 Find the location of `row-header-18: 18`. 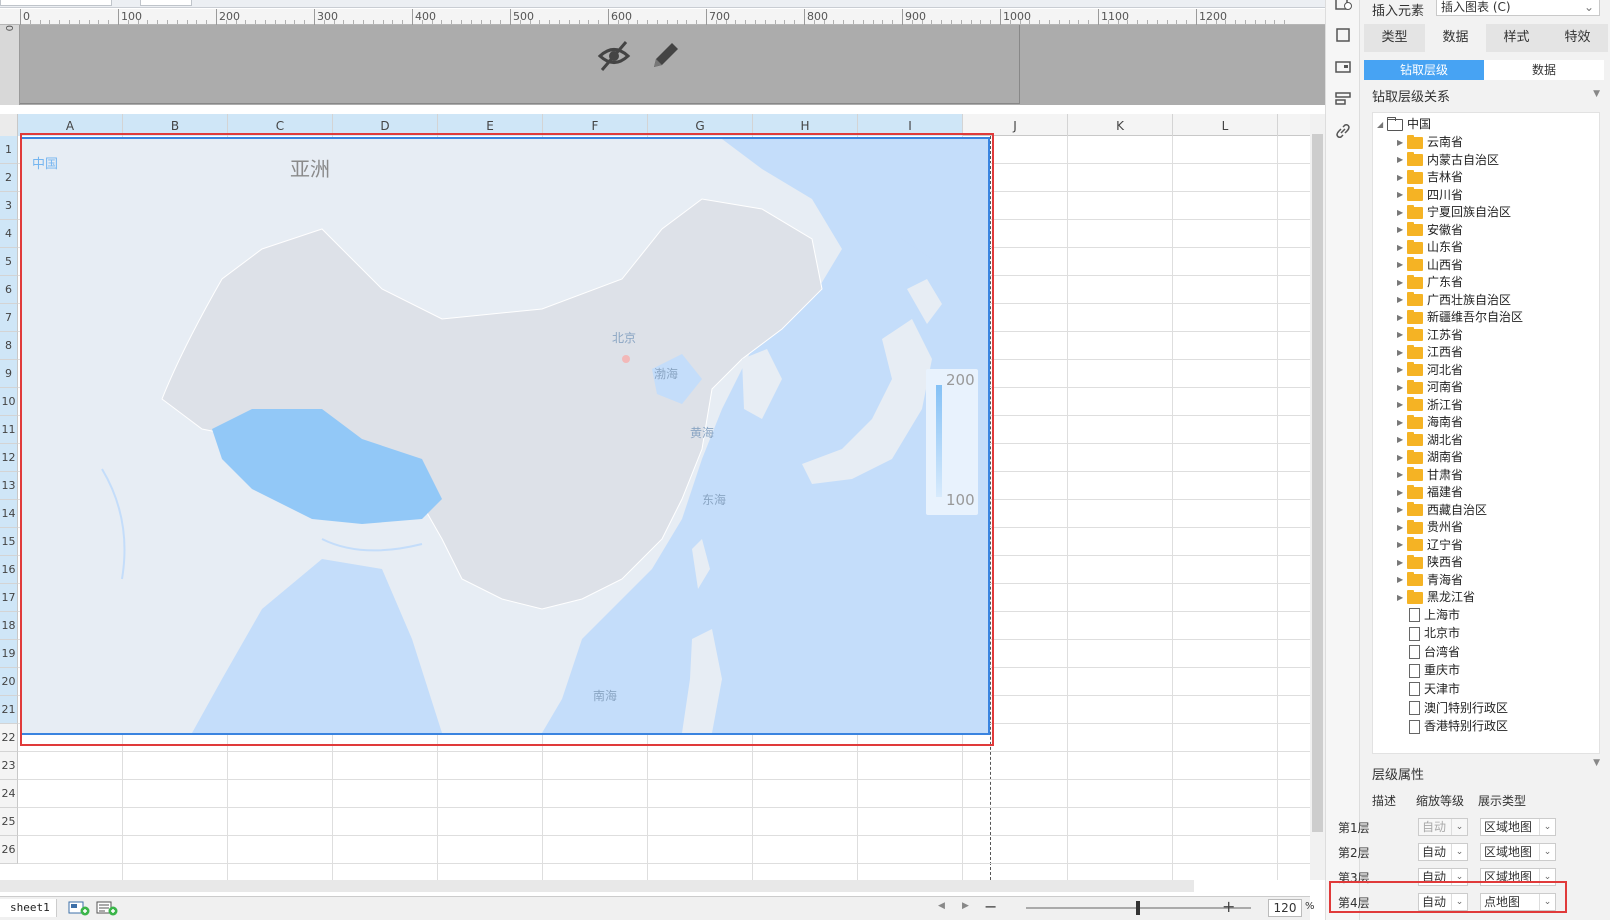

row-header-18: 18 is located at coordinates (9, 626).